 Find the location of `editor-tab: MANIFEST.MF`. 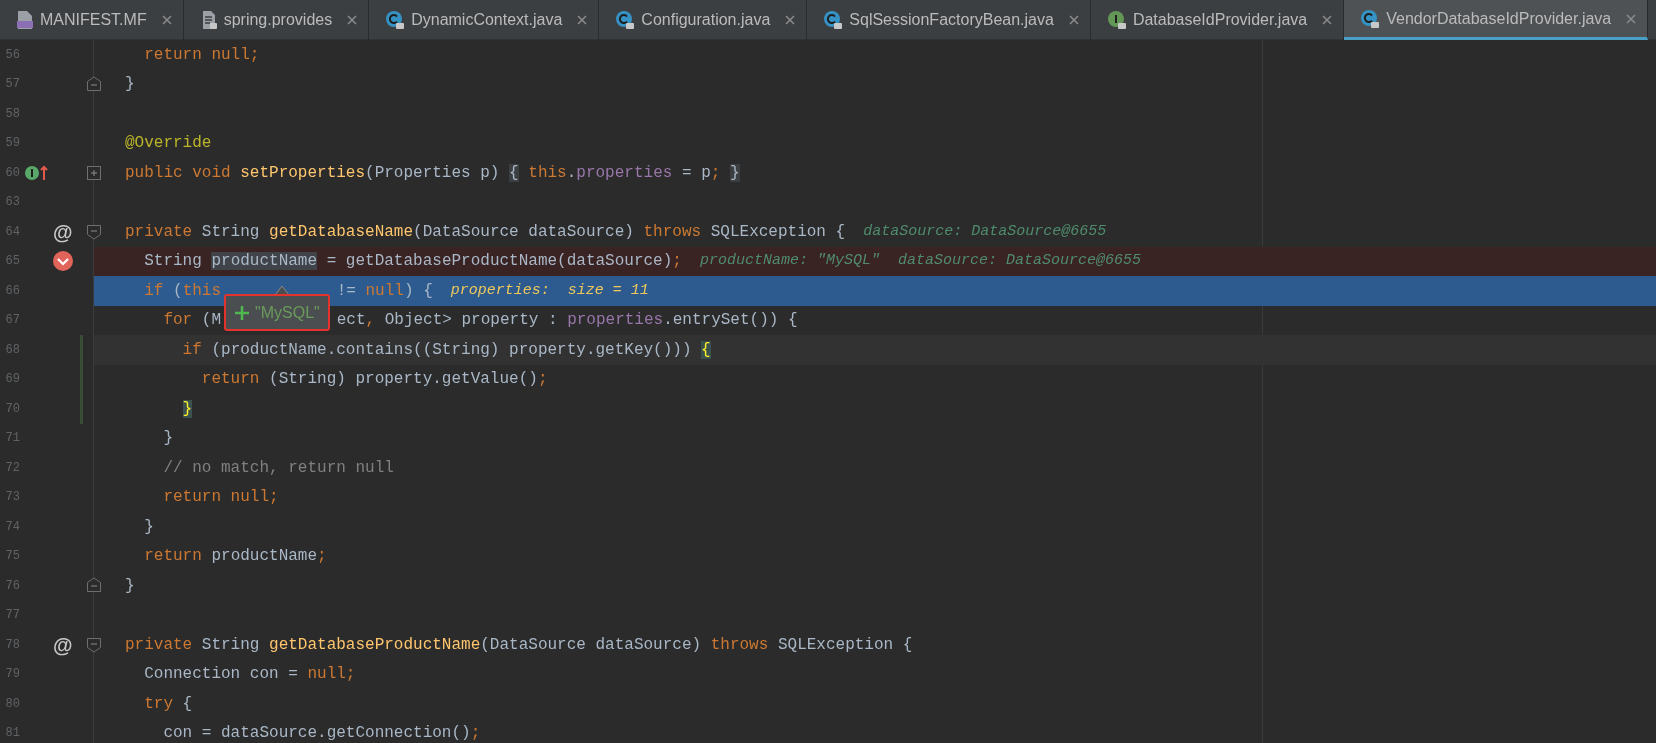

editor-tab: MANIFEST.MF is located at coordinates (92, 20).